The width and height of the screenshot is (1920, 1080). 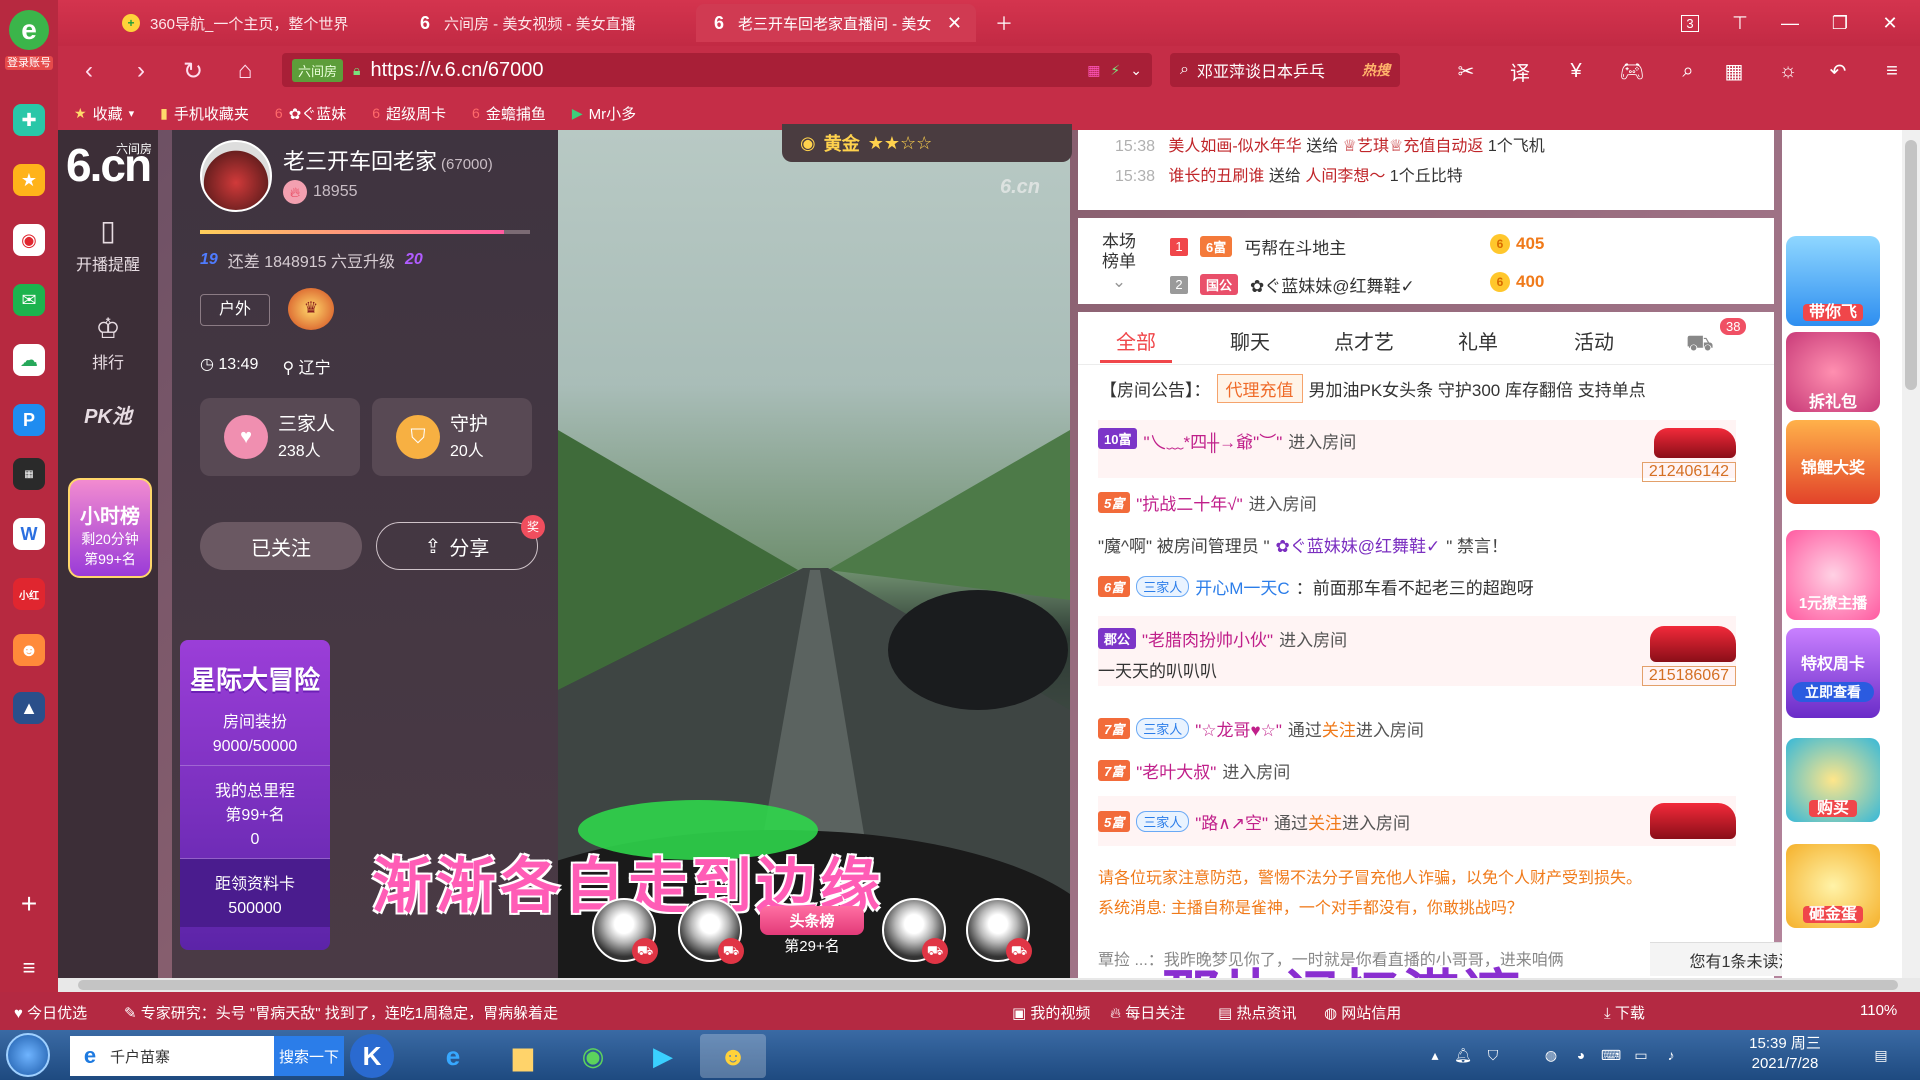 What do you see at coordinates (1413, 146) in the screenshot?
I see `log-receiver: ♕艺琪♕充值自动返` at bounding box center [1413, 146].